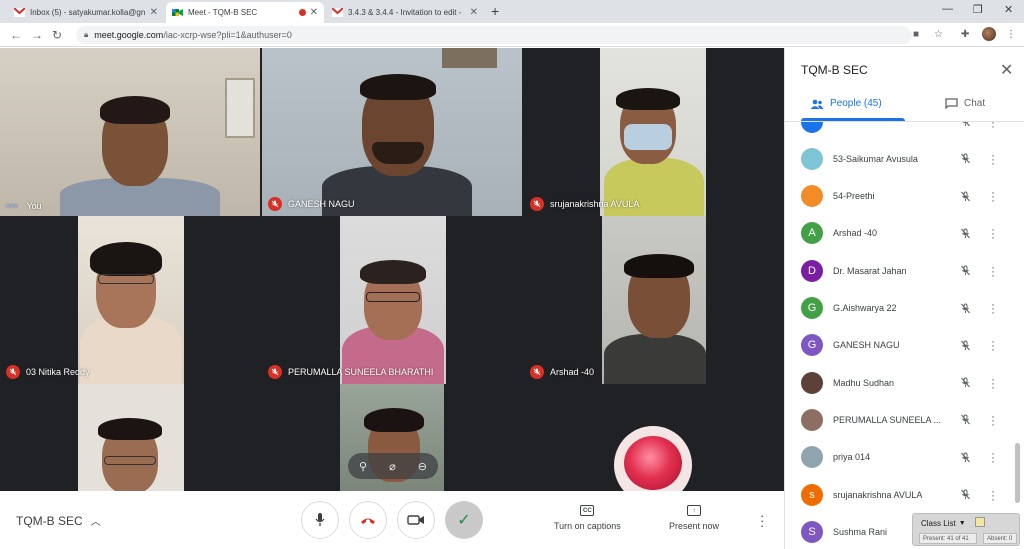 The width and height of the screenshot is (1024, 549). What do you see at coordinates (86, 12) in the screenshot?
I see `tab-inbox: Inbox (5) - satyakumar.kolla@gn ✕` at bounding box center [86, 12].